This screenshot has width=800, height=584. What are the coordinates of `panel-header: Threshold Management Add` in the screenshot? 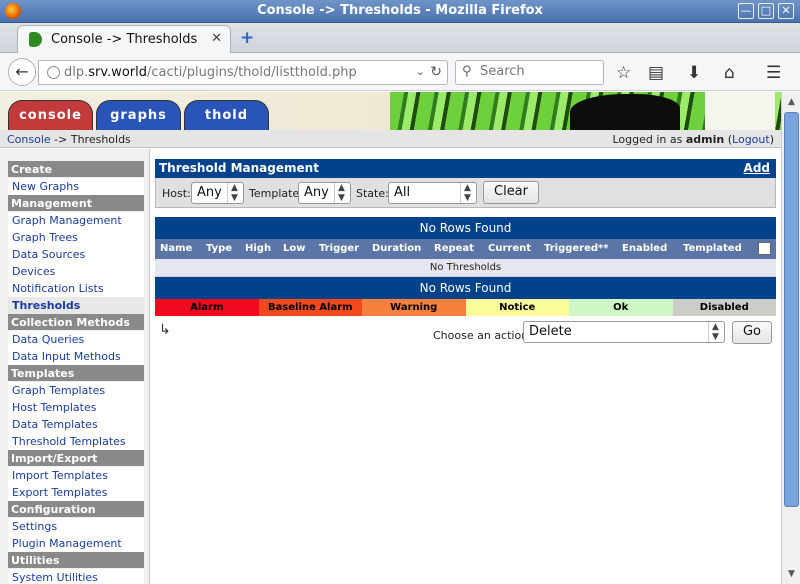 It's located at (465, 168).